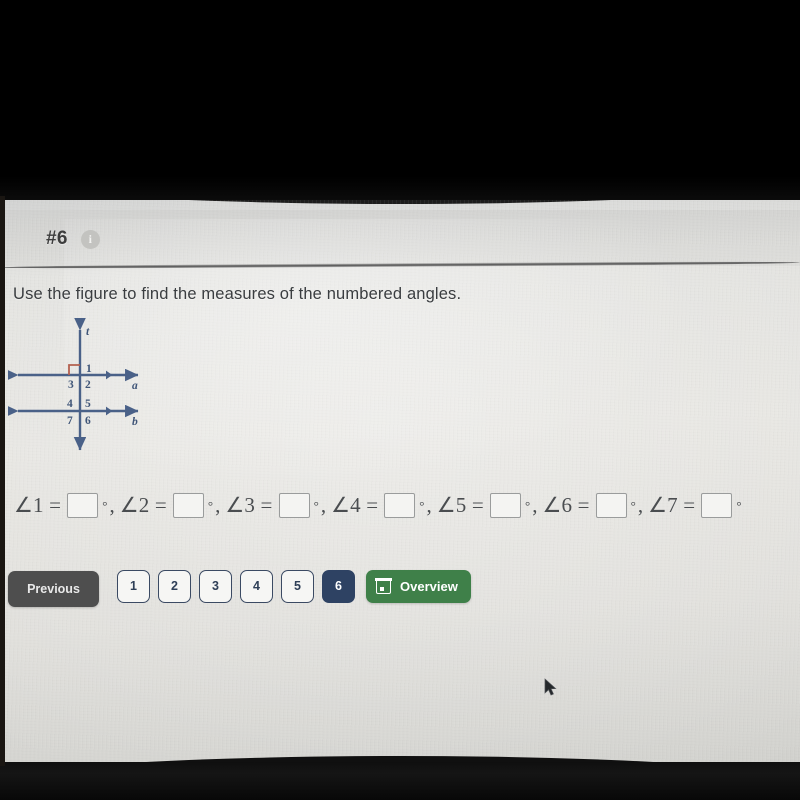 The height and width of the screenshot is (800, 800). I want to click on answer-term-5: ∠5 = °, so click(483, 505).